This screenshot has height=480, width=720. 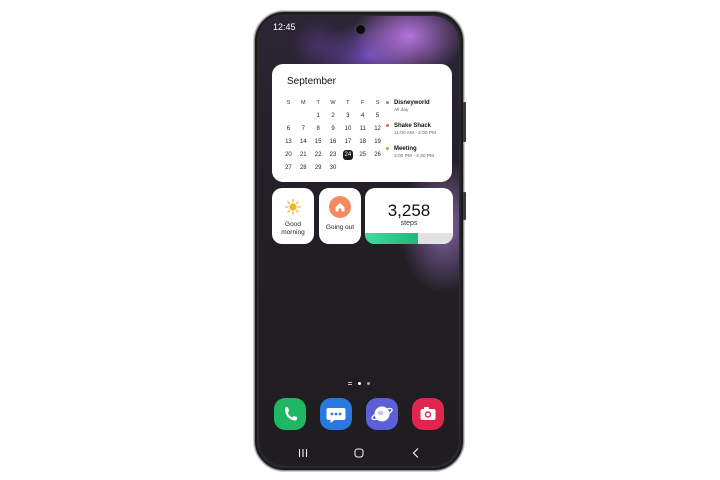 What do you see at coordinates (391, 238) in the screenshot?
I see `steps-progress-fill` at bounding box center [391, 238].